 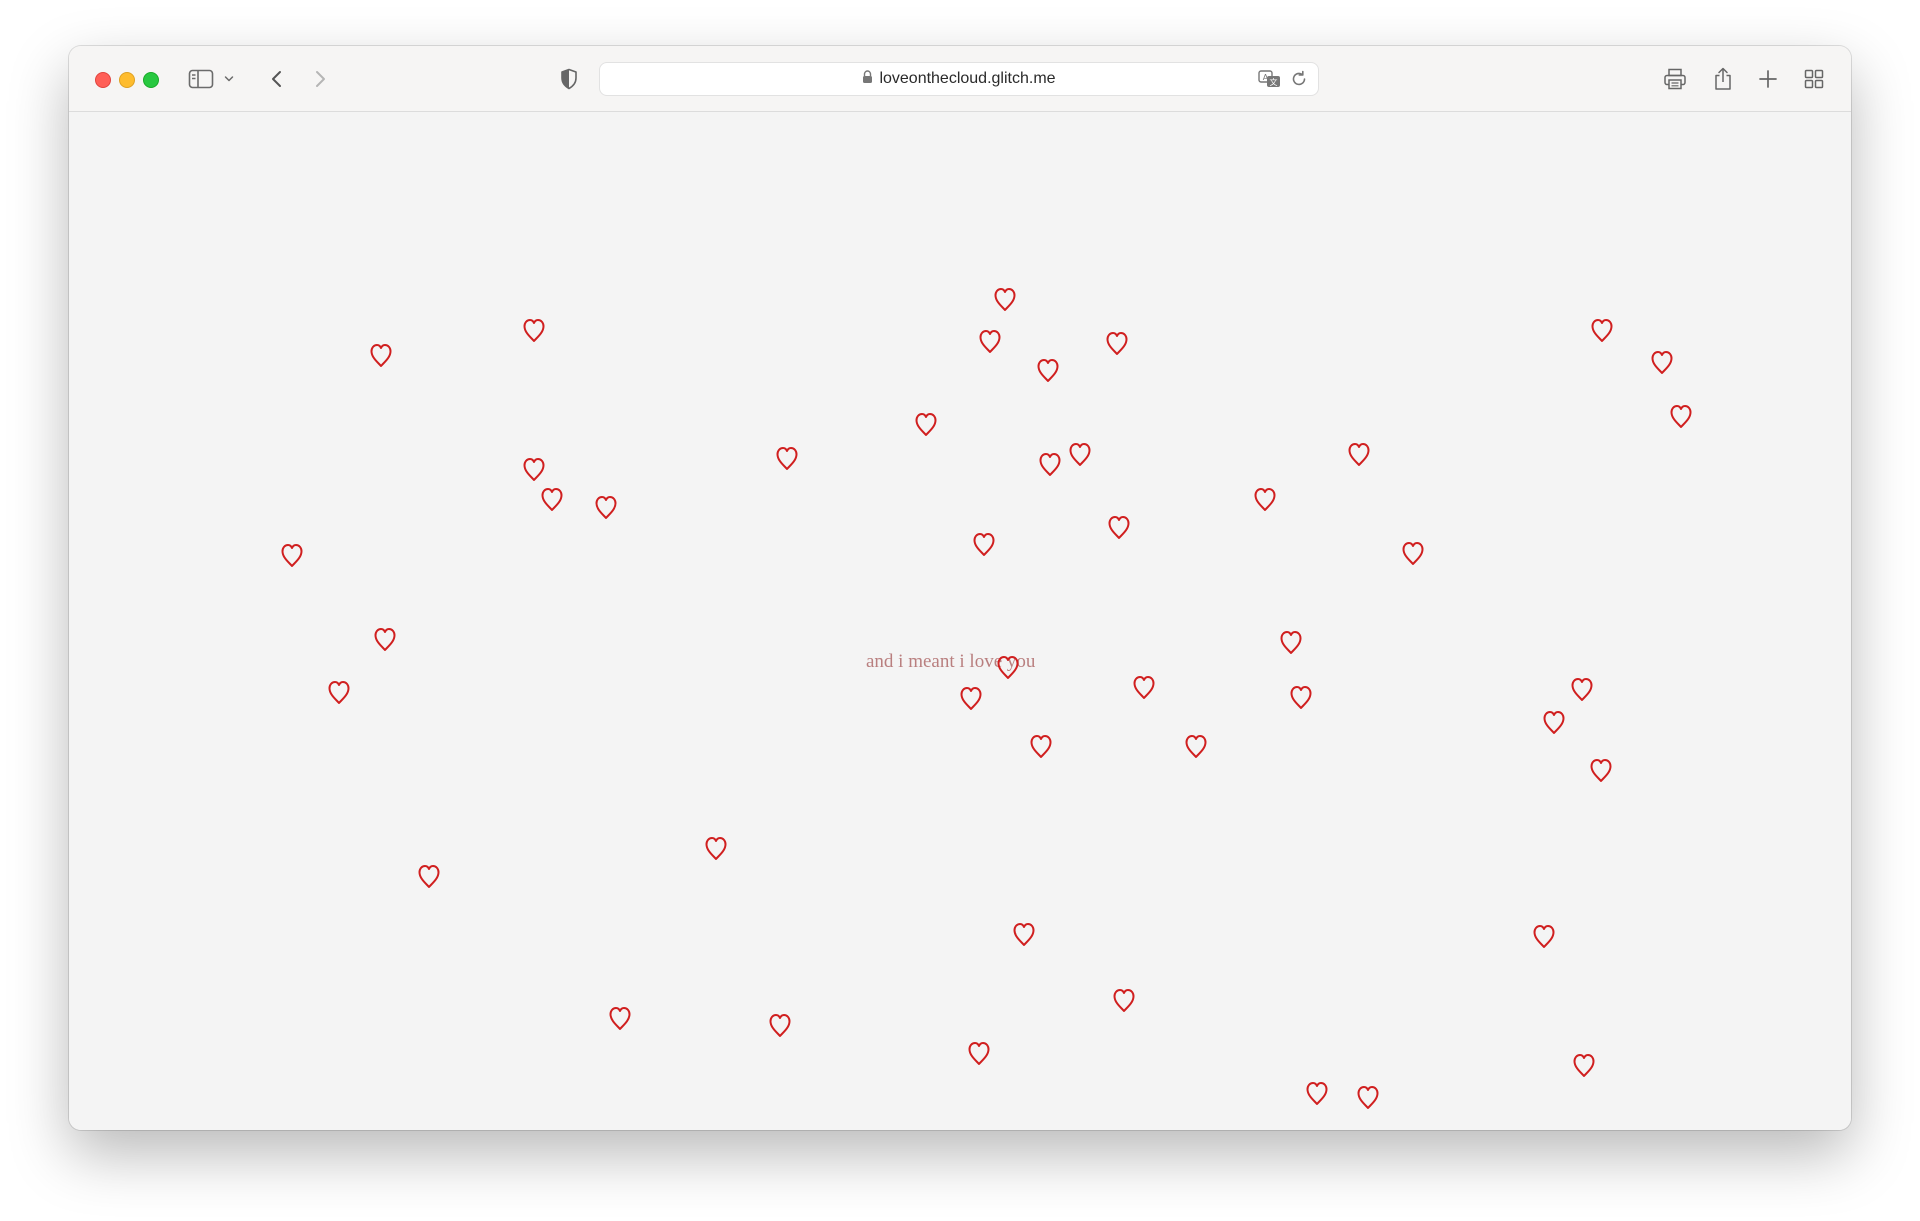 I want to click on svg-text: 文, so click(x=1274, y=82).